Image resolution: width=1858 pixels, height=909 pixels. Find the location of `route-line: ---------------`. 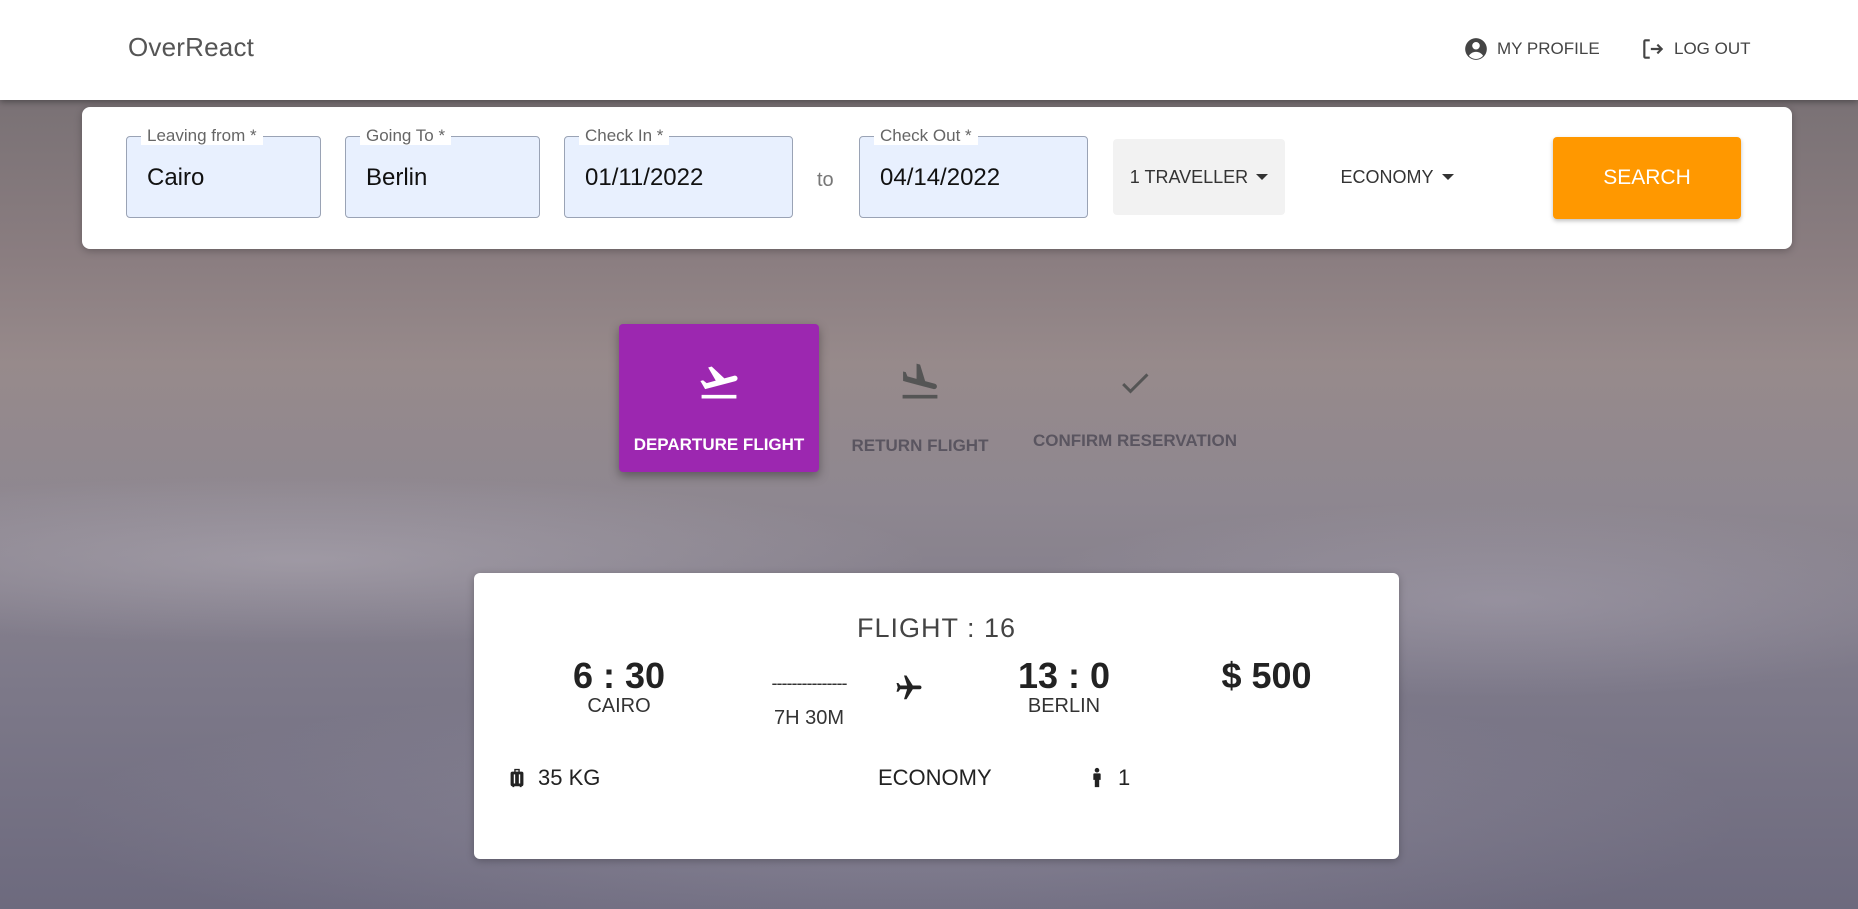

route-line: --------------- is located at coordinates (809, 683).